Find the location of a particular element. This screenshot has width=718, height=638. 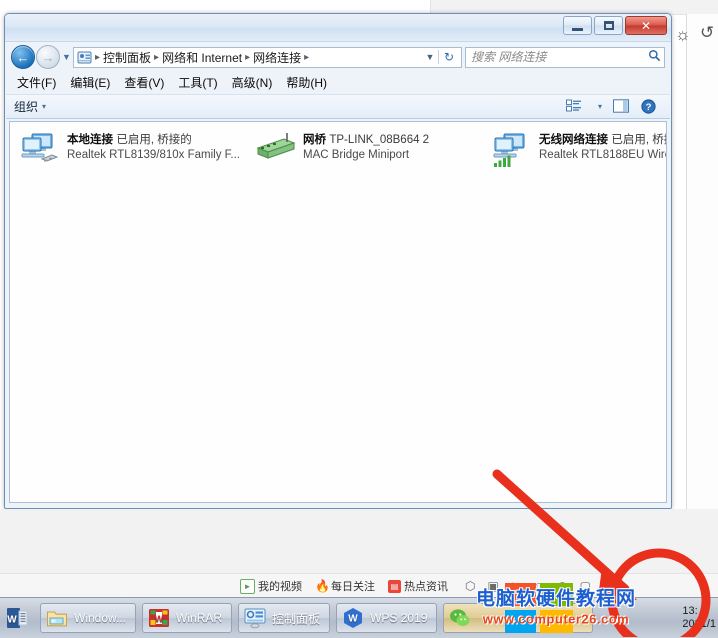

back-button: ← is located at coordinates (23, 57).